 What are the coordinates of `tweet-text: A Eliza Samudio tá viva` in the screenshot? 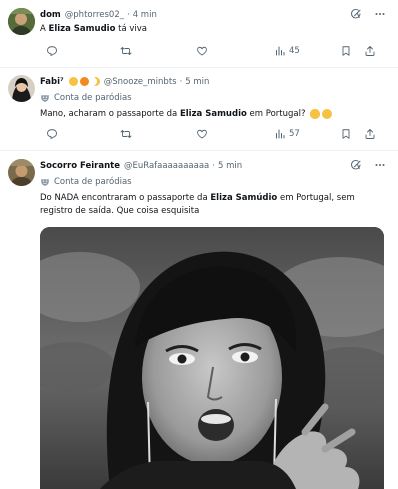 It's located at (212, 29).